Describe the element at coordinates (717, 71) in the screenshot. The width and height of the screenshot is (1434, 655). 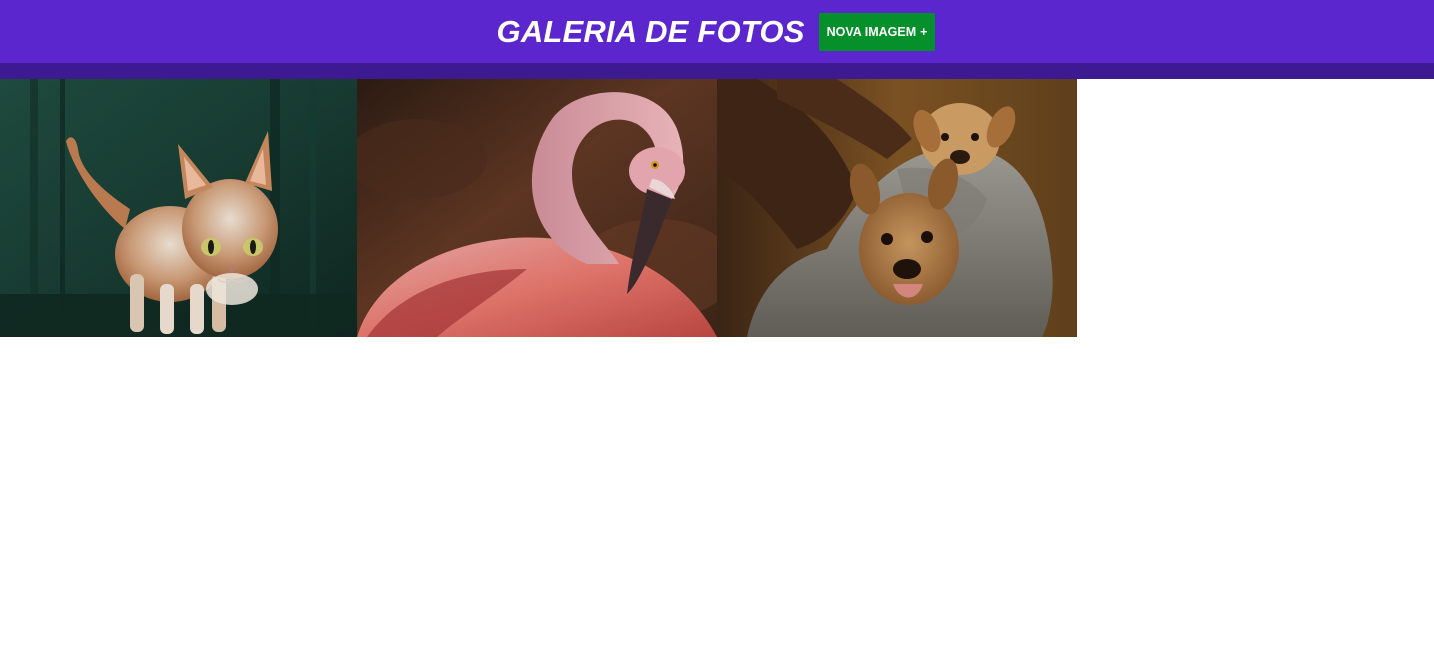
I see `header-divider-bar` at that location.